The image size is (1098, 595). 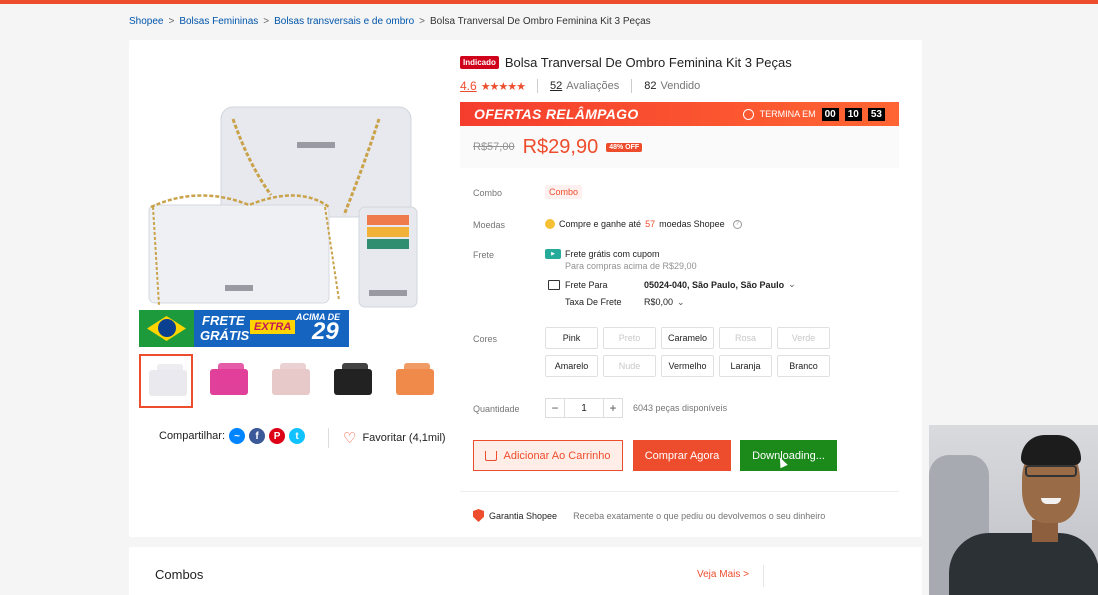 What do you see at coordinates (218, 21) in the screenshot?
I see `breadcrumb-link-bolsas-femininas: Bolsas Femininas` at bounding box center [218, 21].